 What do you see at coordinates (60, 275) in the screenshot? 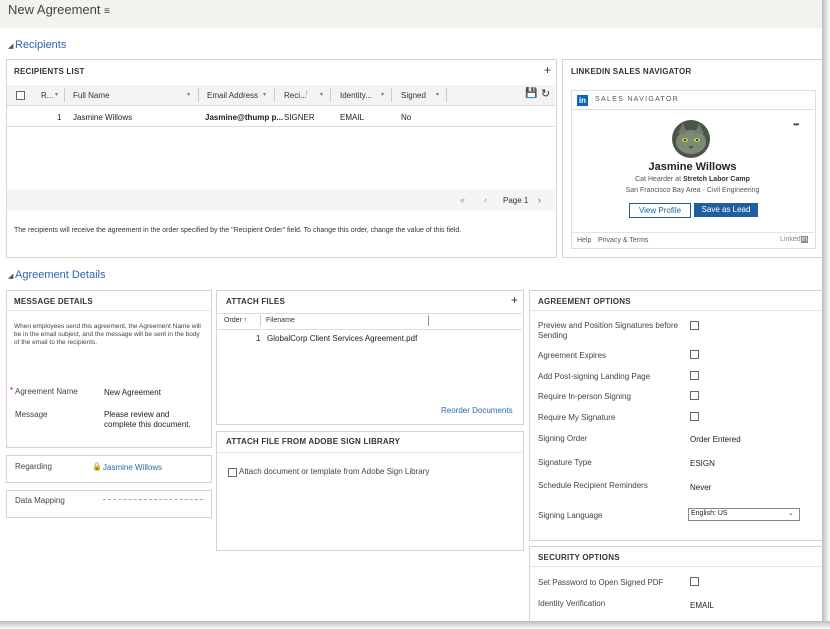
I see `section-agreement-details: Agreement Details` at bounding box center [60, 275].